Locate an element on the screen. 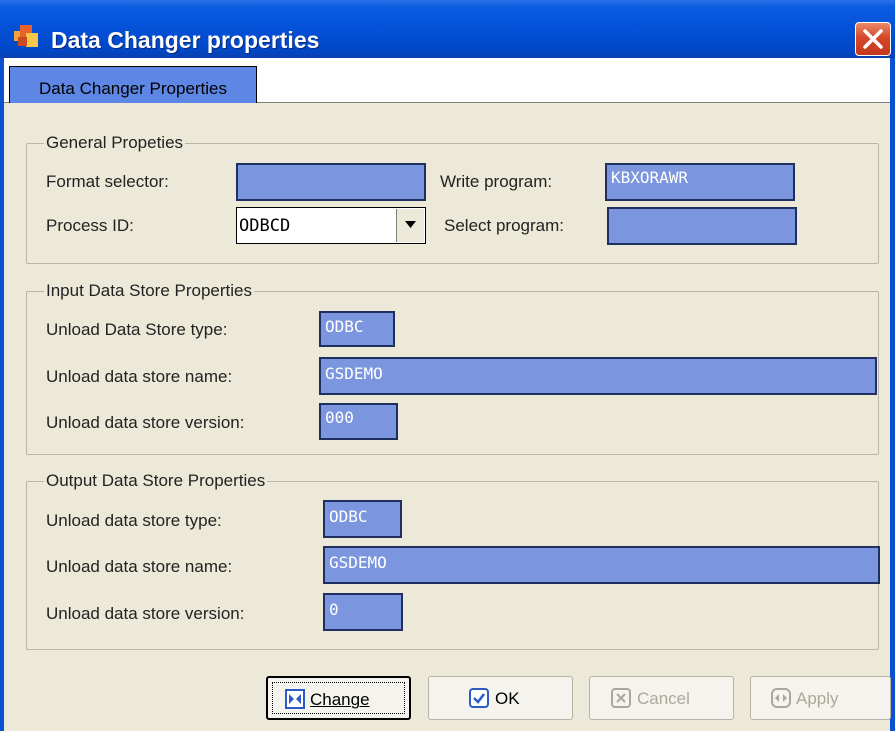 The image size is (895, 731). change-label: Change is located at coordinates (340, 699).